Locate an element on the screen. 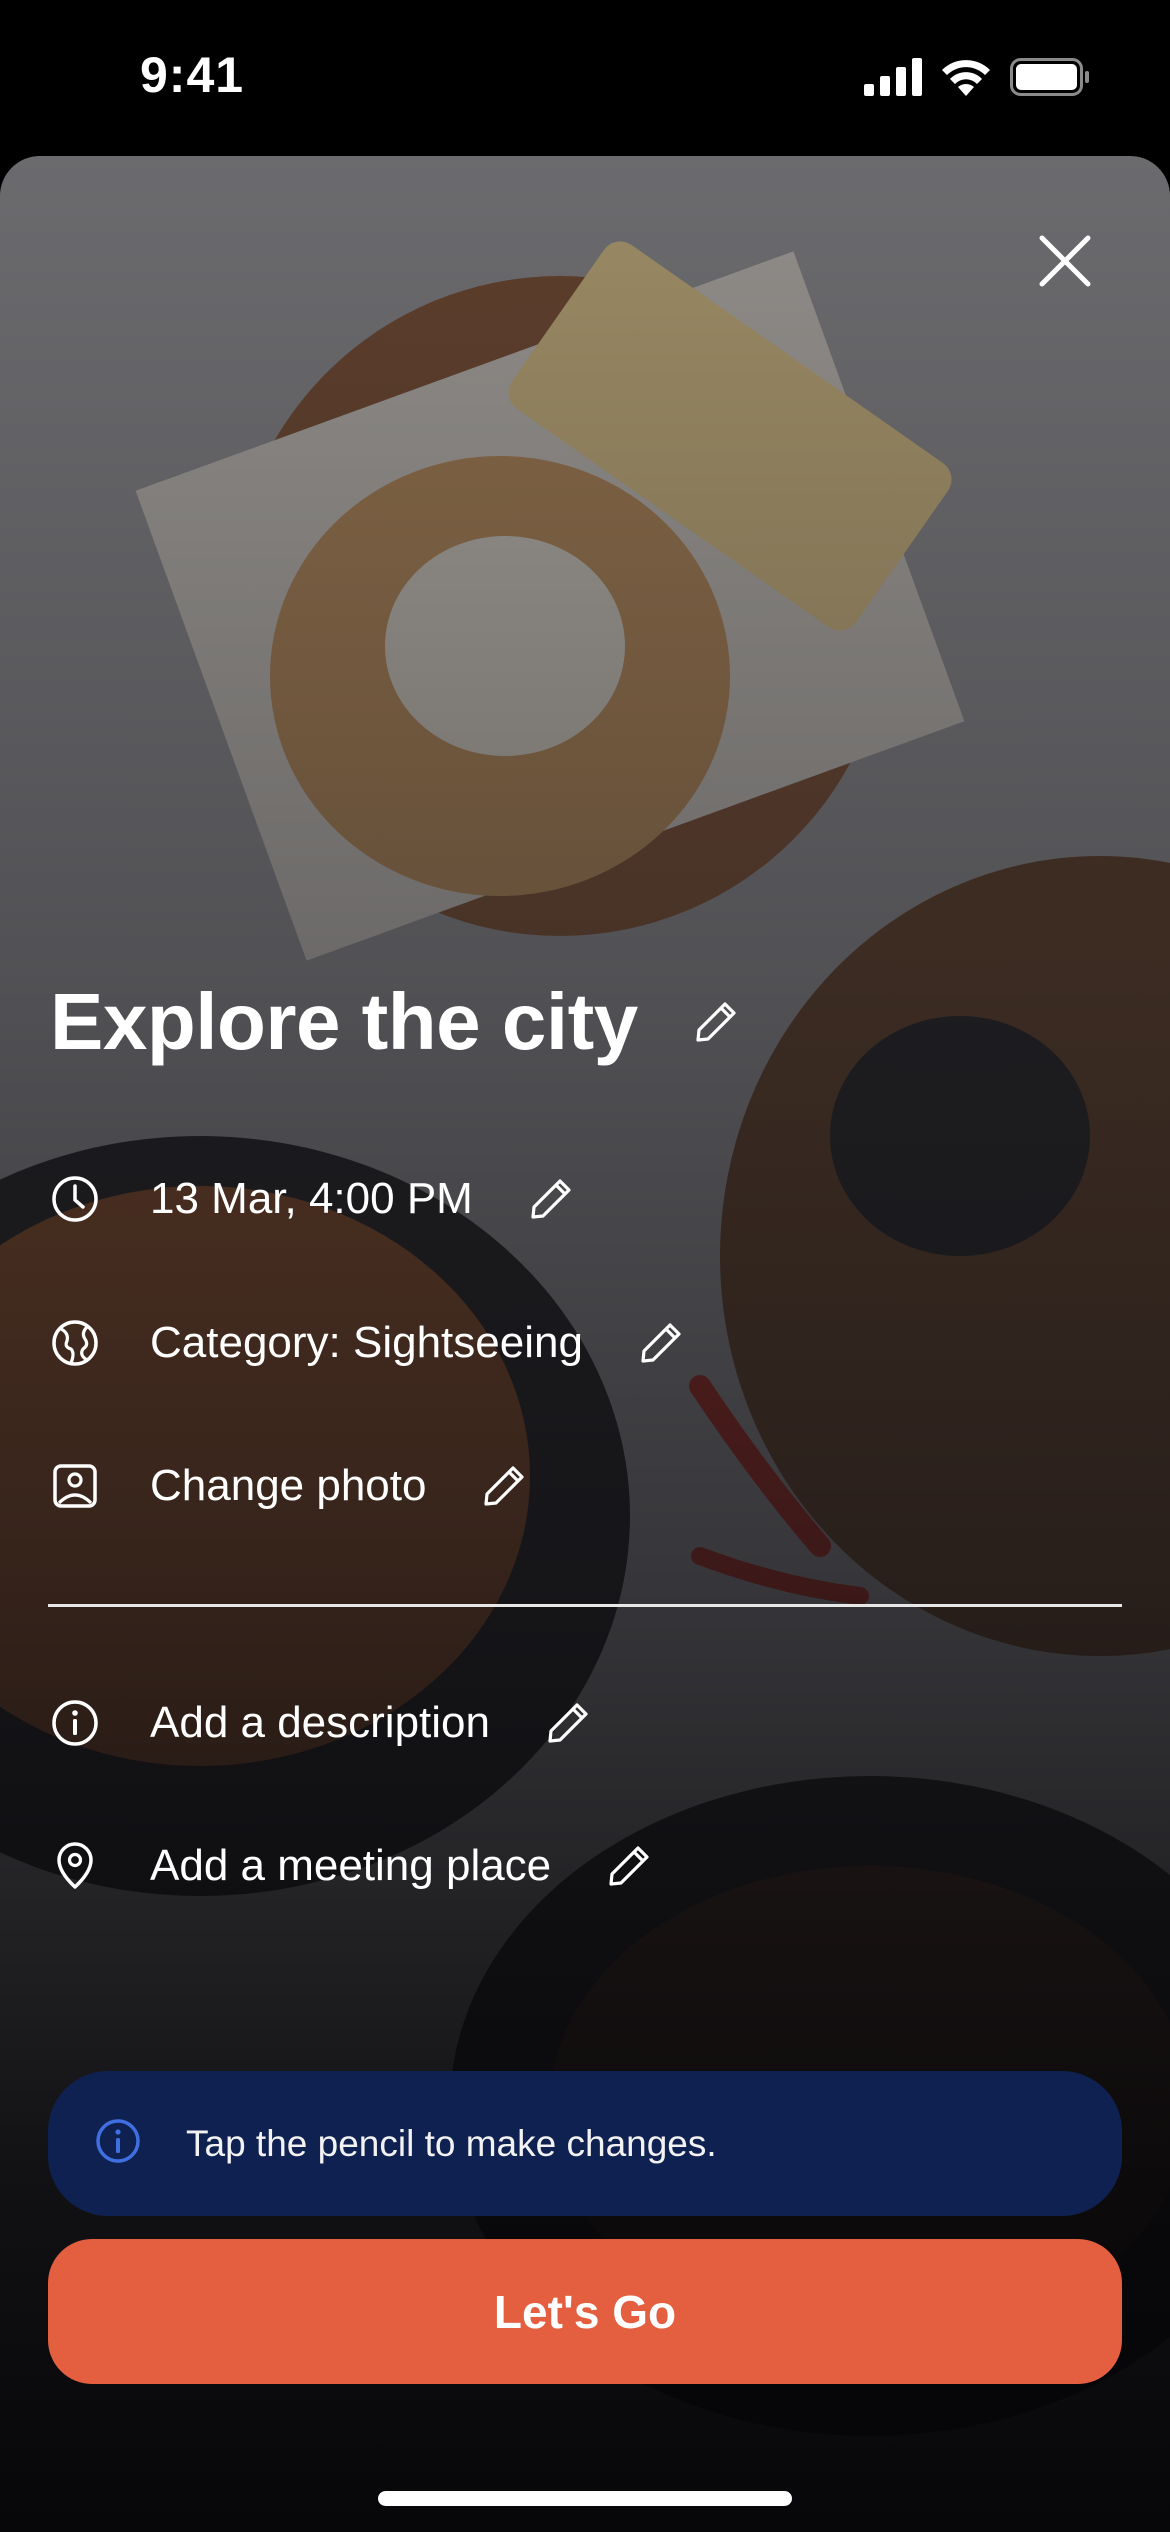 This screenshot has height=2532, width=1170. close-button is located at coordinates (1065, 261).